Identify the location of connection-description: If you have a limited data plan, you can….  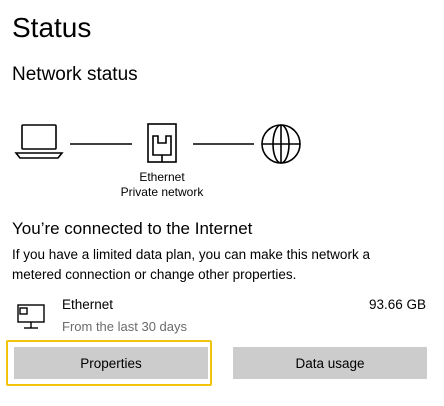
(191, 264).